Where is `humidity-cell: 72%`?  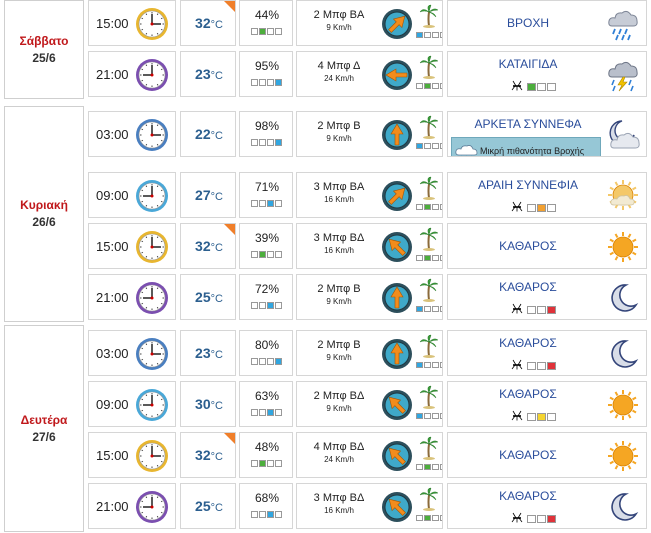
humidity-cell: 72% is located at coordinates (266, 297).